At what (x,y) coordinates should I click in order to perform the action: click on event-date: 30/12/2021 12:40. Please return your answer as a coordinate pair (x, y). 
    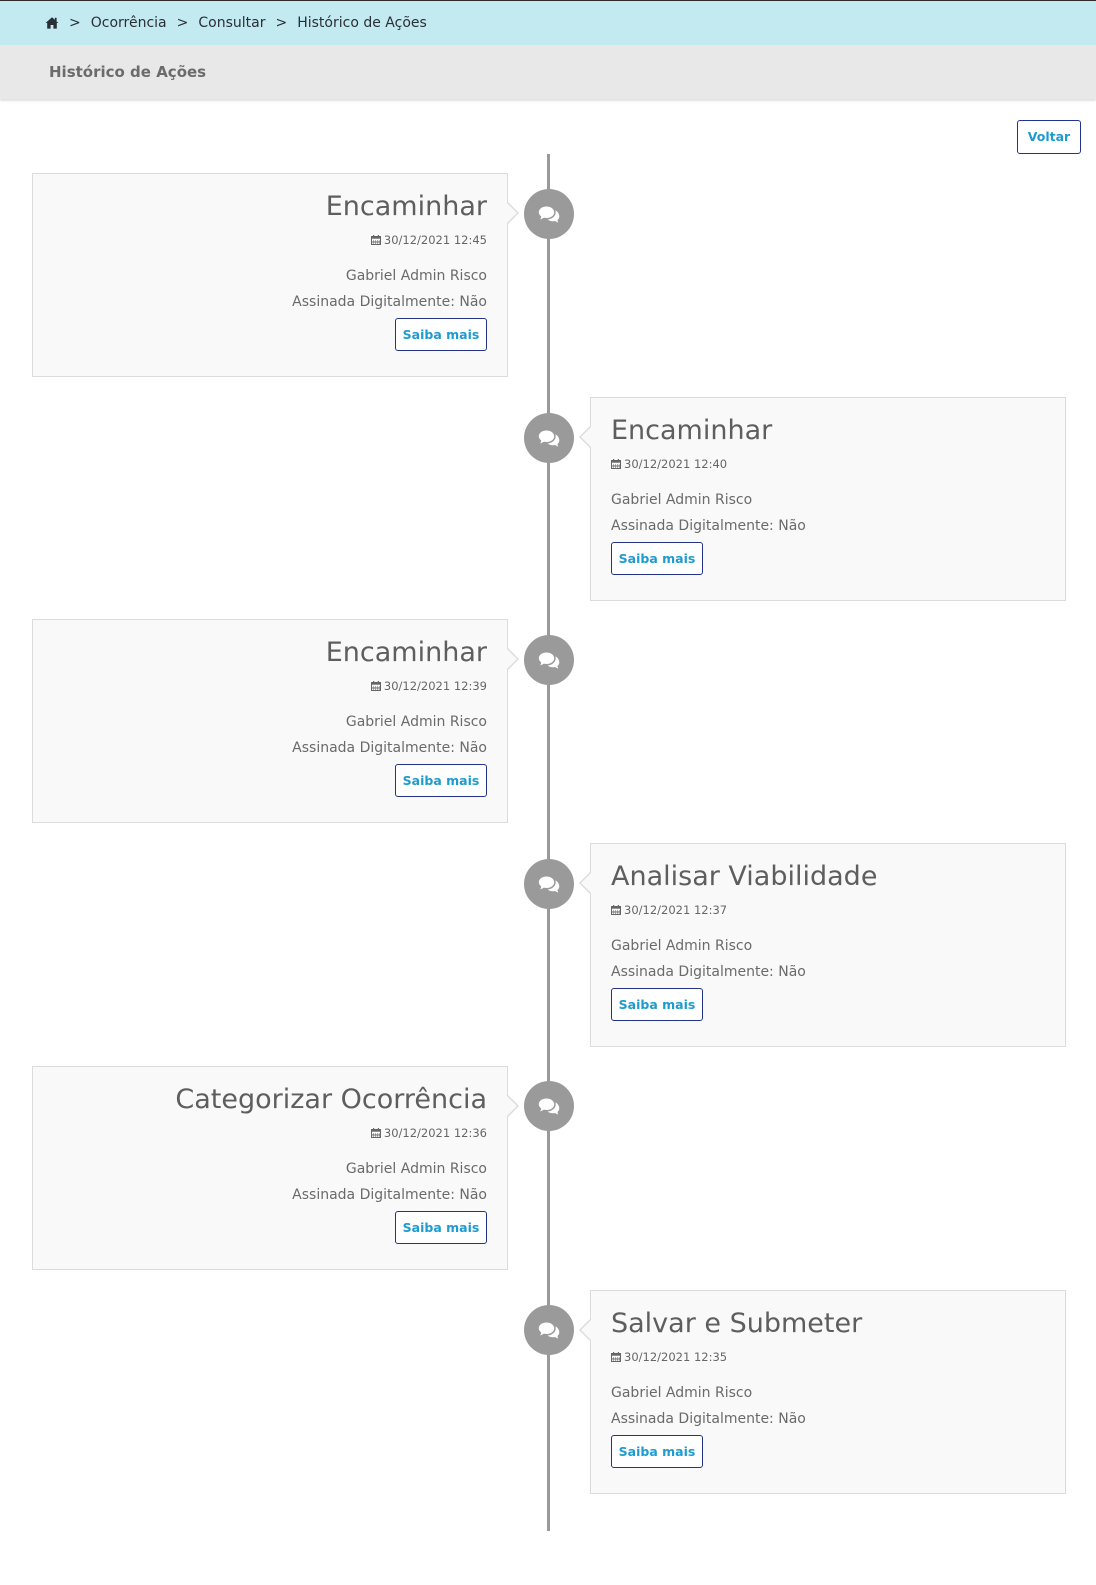
    Looking at the image, I should click on (828, 464).